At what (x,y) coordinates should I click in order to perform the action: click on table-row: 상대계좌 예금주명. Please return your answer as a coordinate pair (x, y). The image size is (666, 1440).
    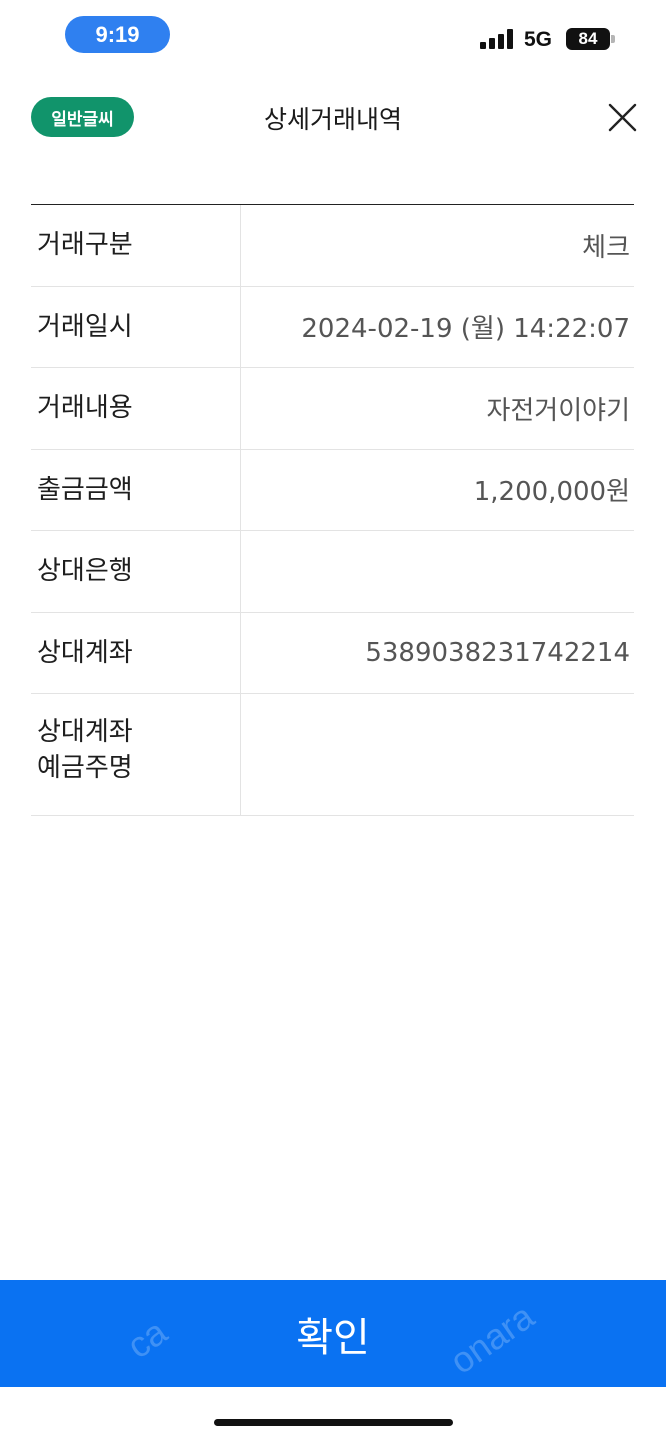
    Looking at the image, I should click on (332, 755).